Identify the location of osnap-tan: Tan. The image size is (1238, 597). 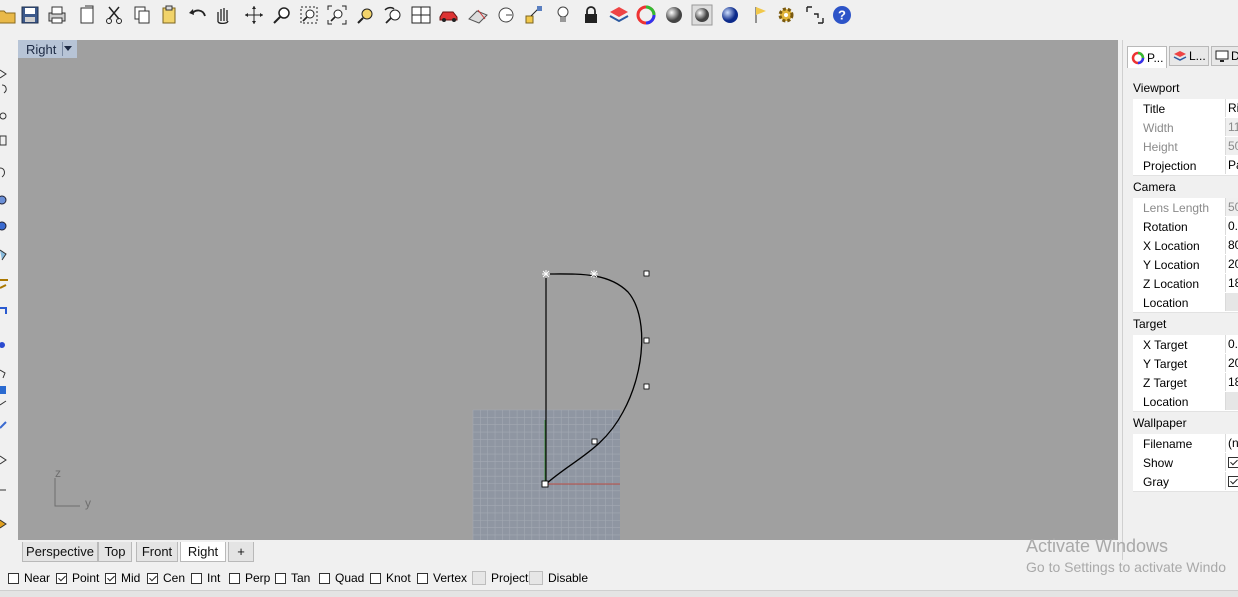
(292, 578).